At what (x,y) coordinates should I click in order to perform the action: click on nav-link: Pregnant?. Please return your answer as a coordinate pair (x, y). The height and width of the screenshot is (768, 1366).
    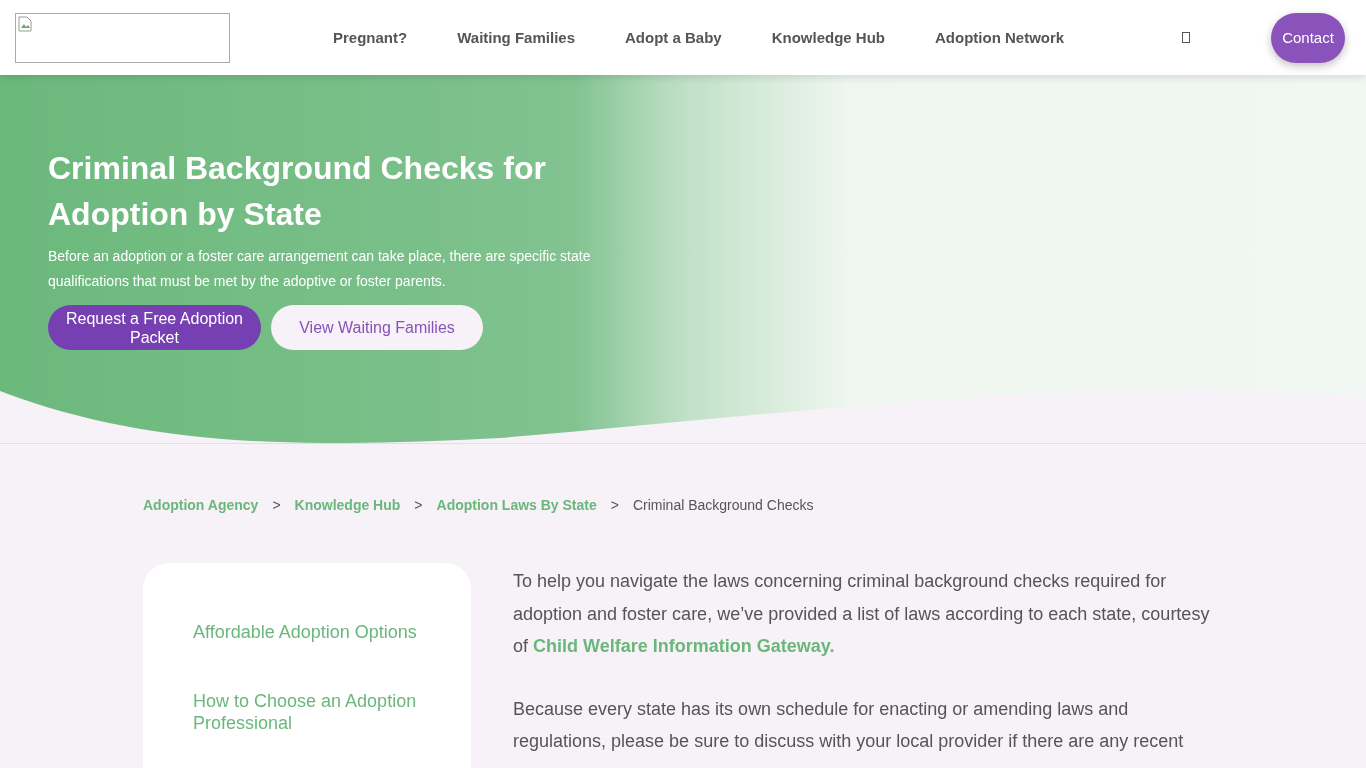
    Looking at the image, I should click on (370, 37).